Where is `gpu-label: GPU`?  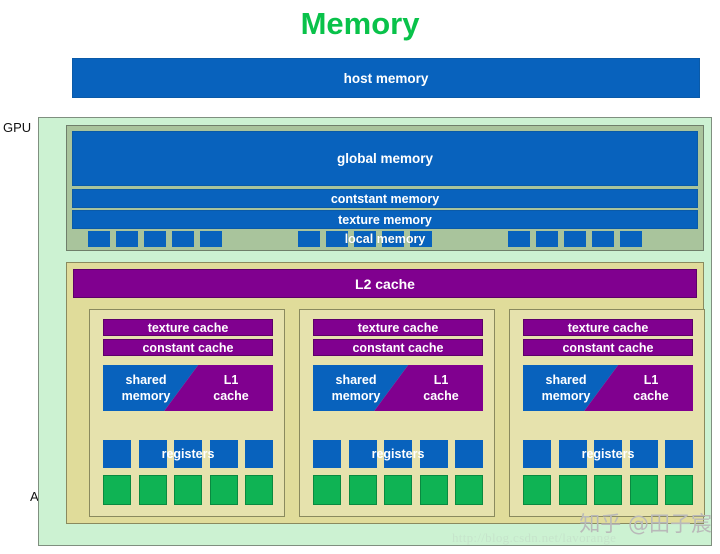 gpu-label: GPU is located at coordinates (17, 127).